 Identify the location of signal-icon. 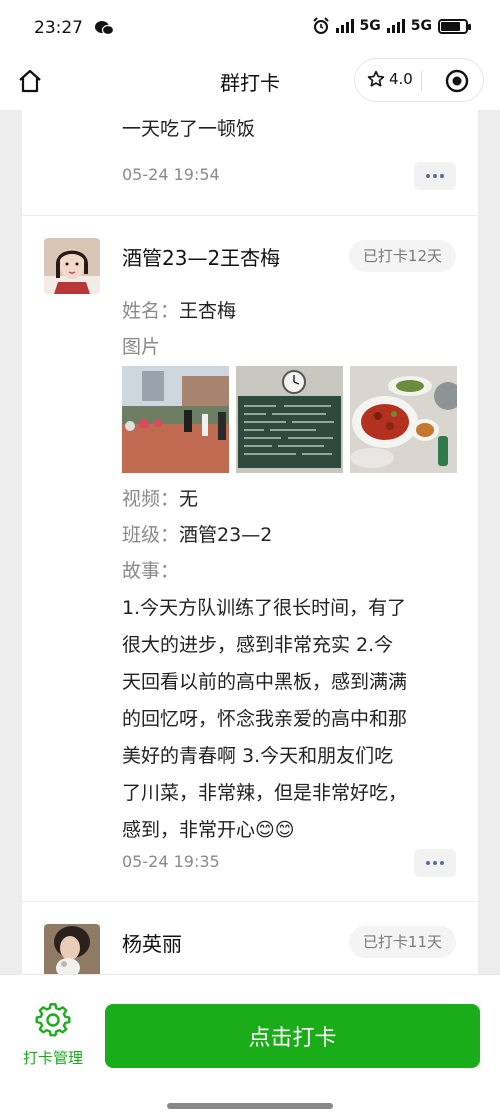
(344, 26).